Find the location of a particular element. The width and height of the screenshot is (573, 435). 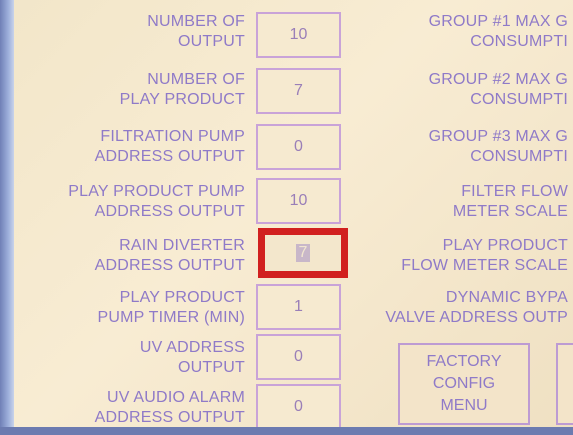

monitor-bezel-bottom is located at coordinates (286, 431).